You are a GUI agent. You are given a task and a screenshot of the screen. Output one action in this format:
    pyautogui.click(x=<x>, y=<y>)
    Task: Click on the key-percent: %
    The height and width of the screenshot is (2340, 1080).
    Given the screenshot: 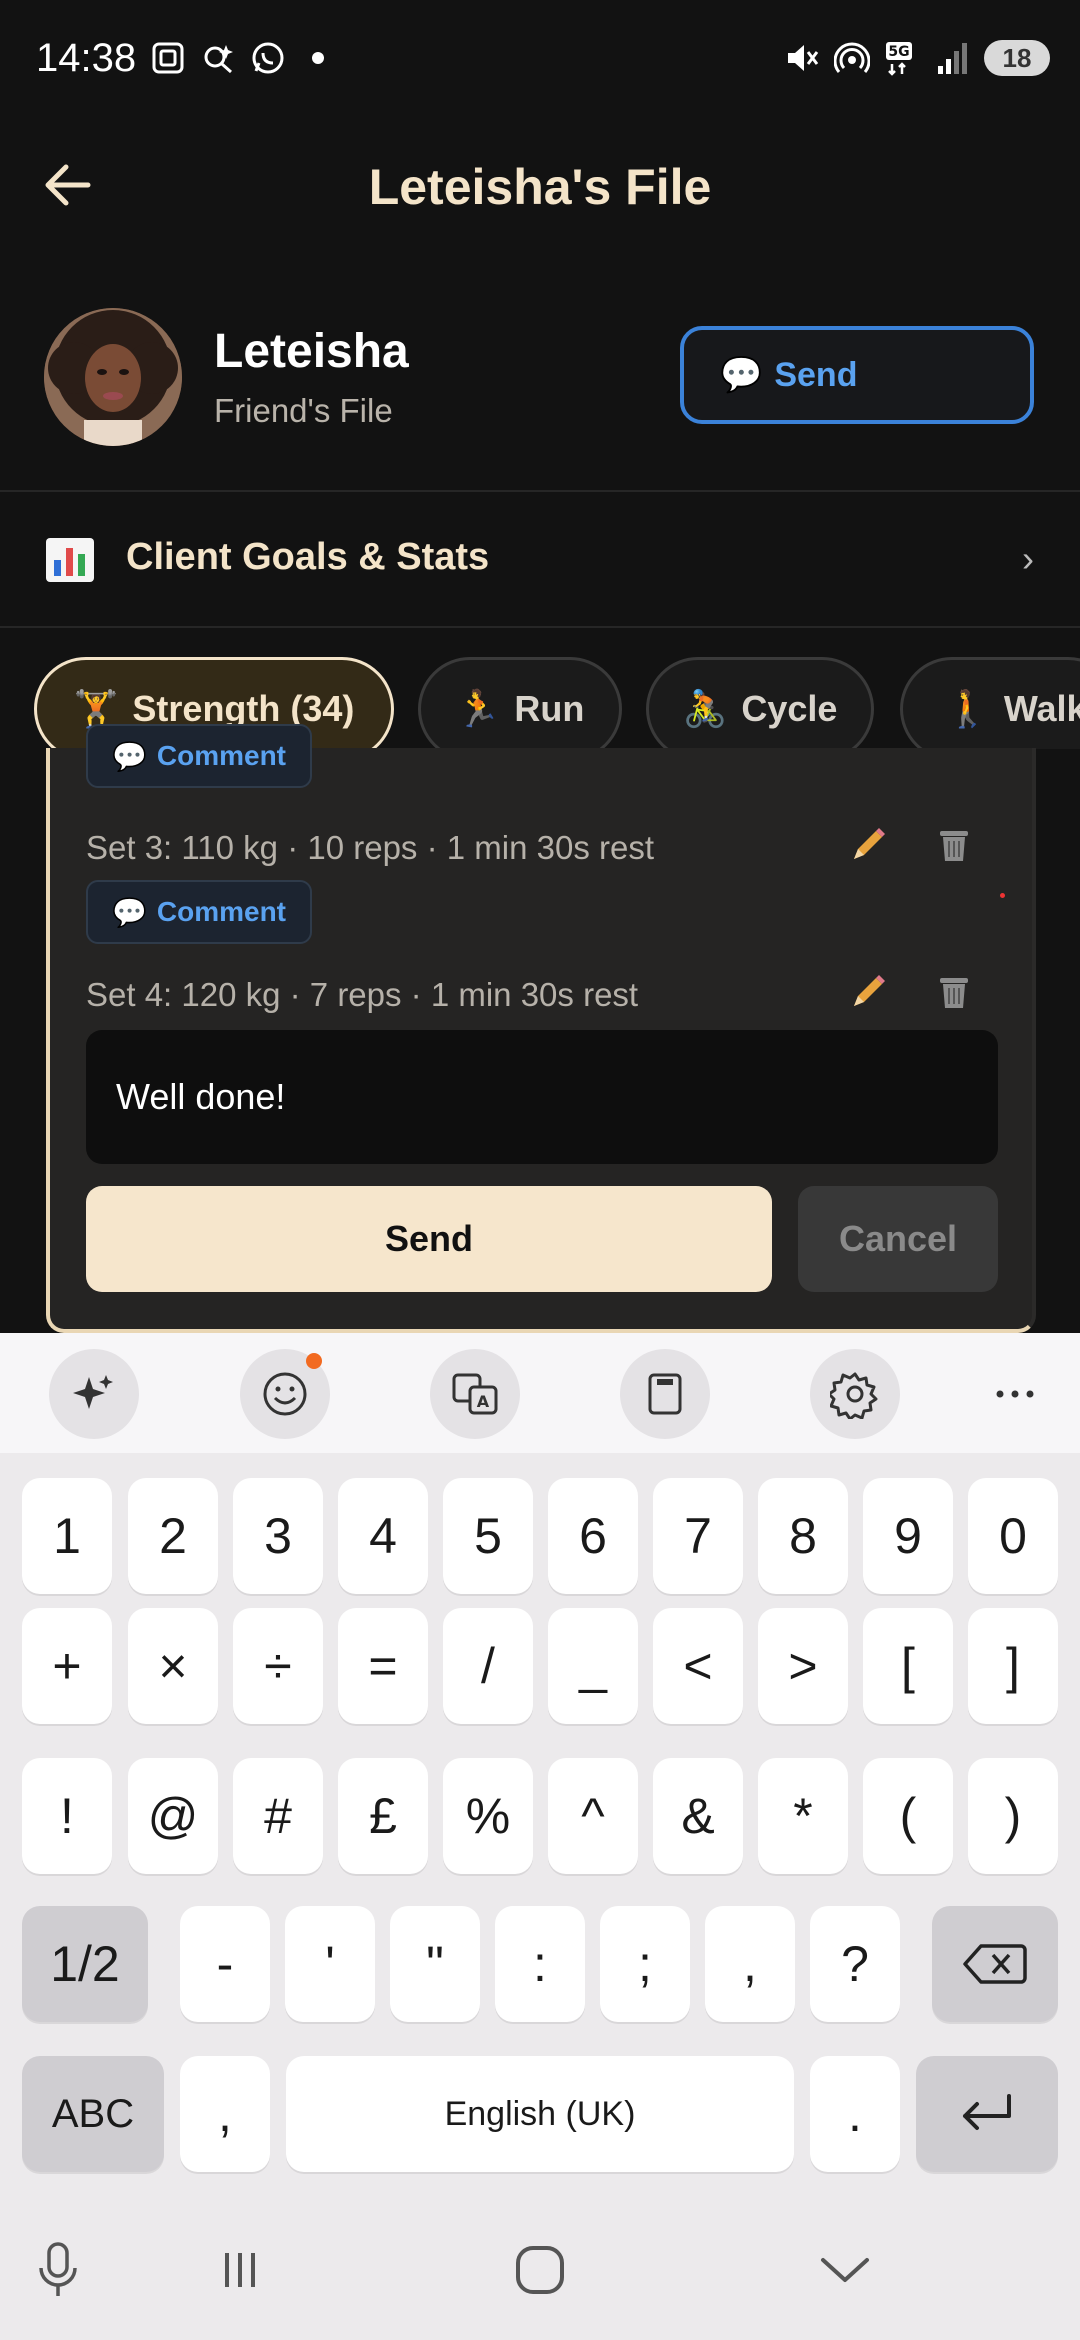 What is the action you would take?
    pyautogui.click(x=488, y=1816)
    